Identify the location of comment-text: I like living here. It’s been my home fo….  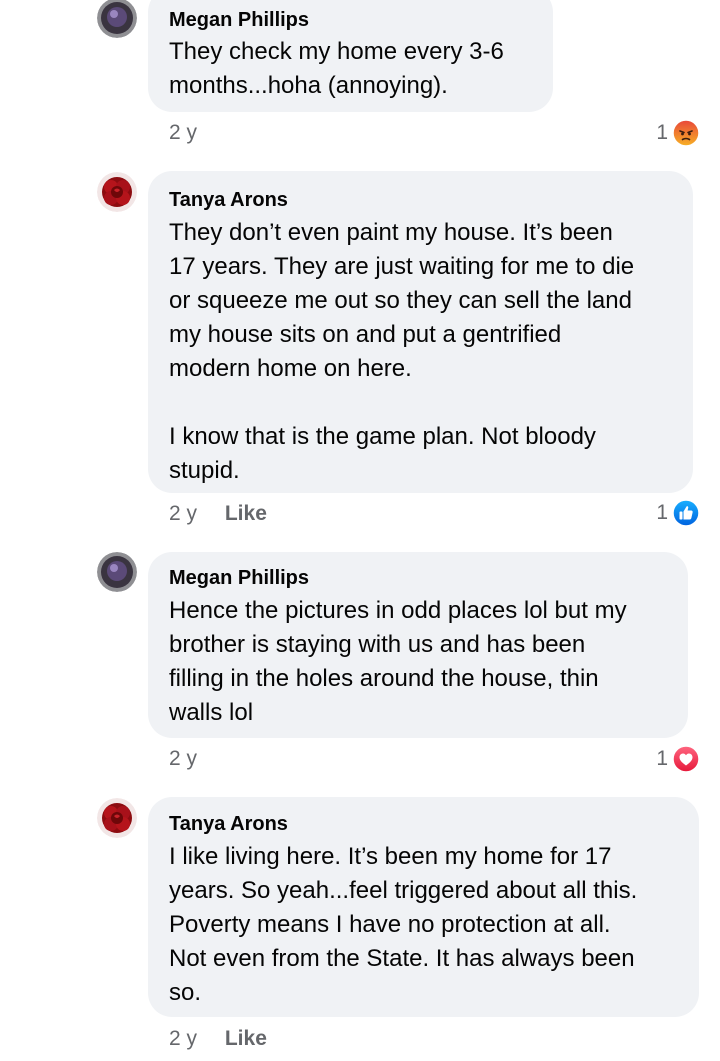
(403, 924).